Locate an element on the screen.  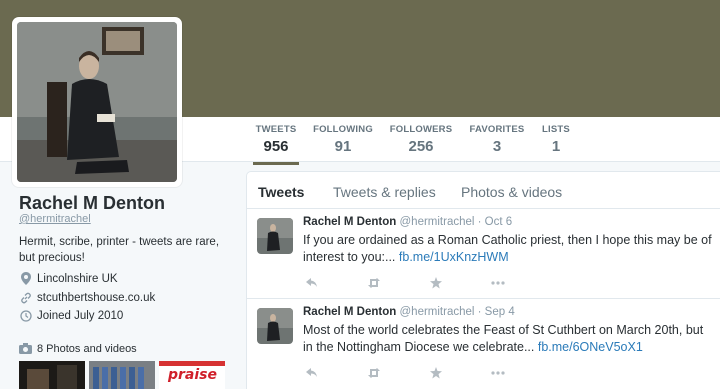
nav-followers-count: 256 is located at coordinates (421, 146).